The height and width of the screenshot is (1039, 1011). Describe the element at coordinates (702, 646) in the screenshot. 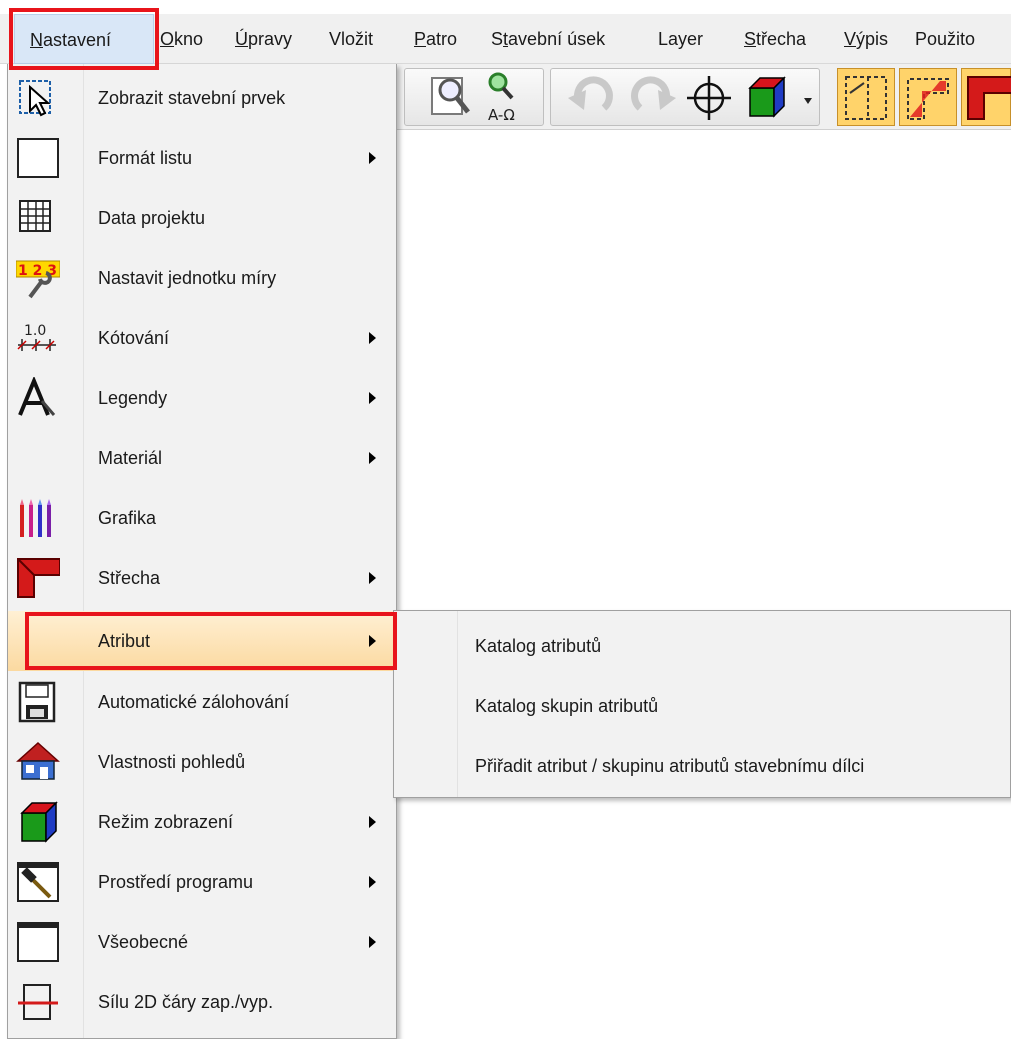

I see `submenu-item-katalog-atributu: Katalog atributů` at that location.